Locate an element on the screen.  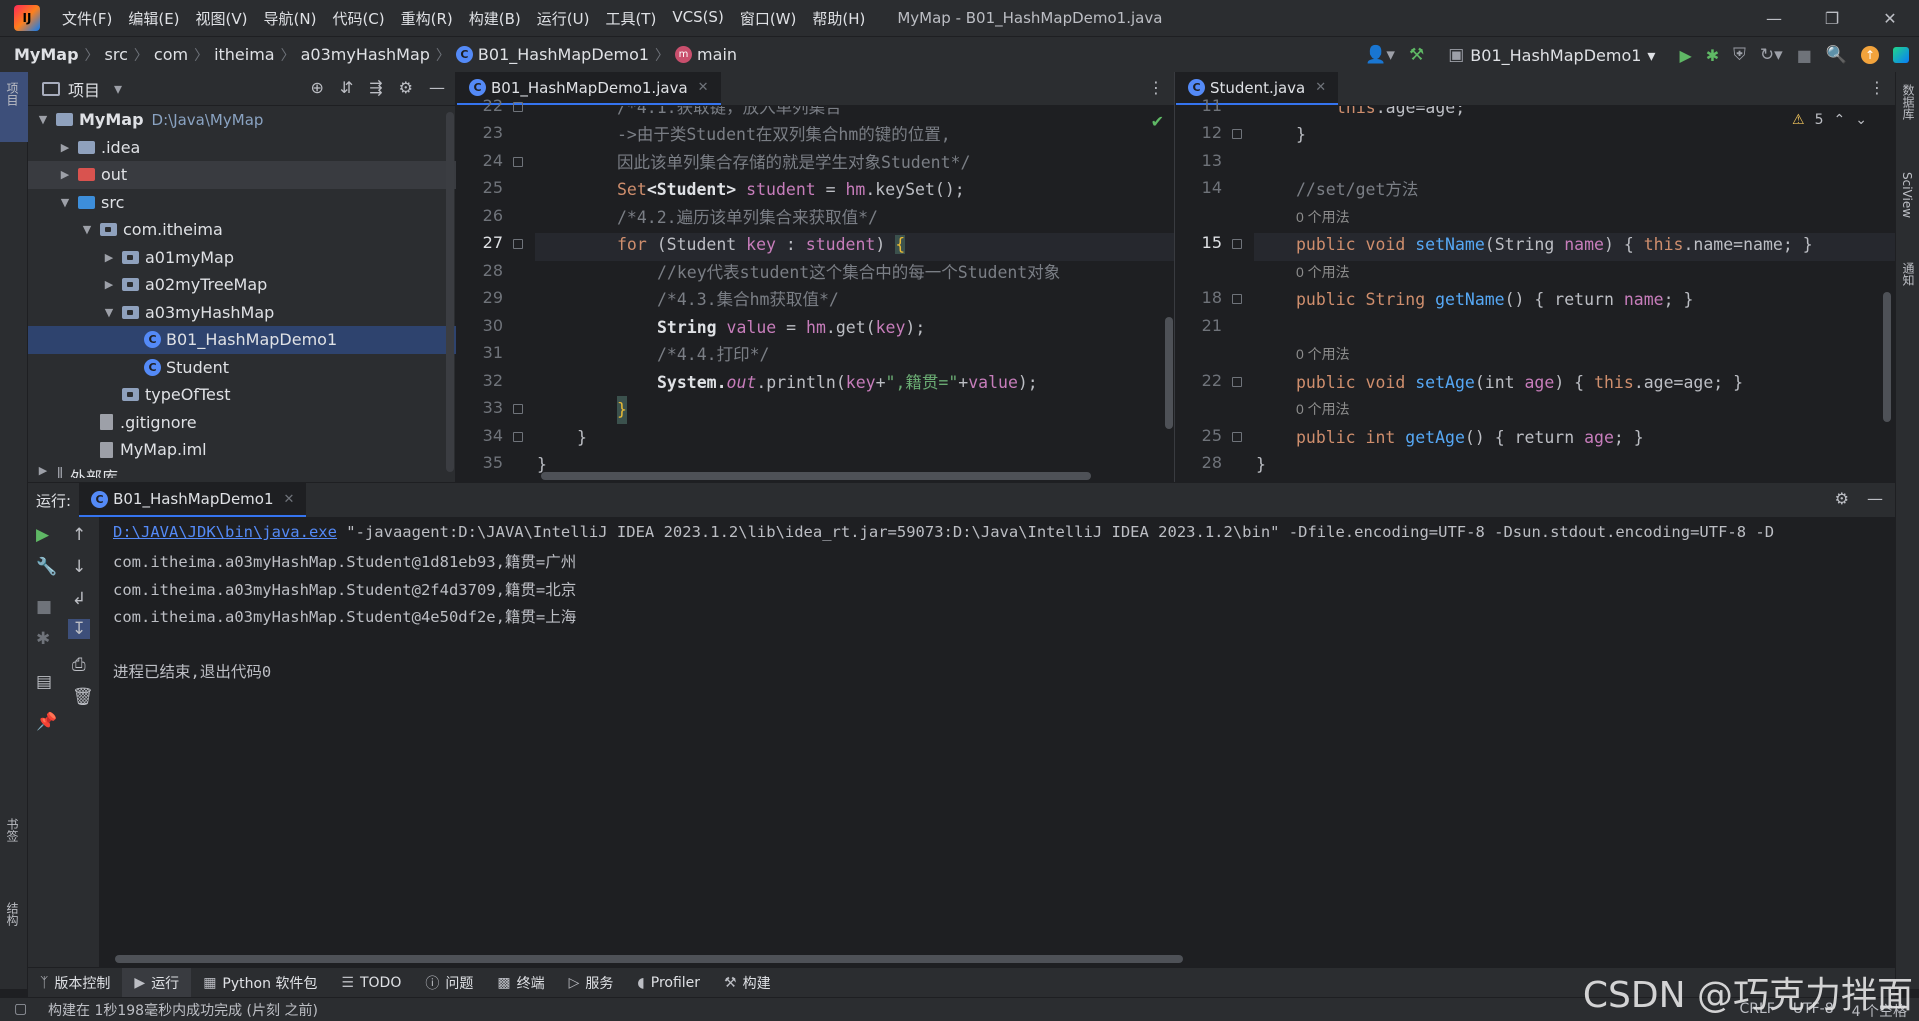
menu-help: 帮助(H) is located at coordinates (838, 18).